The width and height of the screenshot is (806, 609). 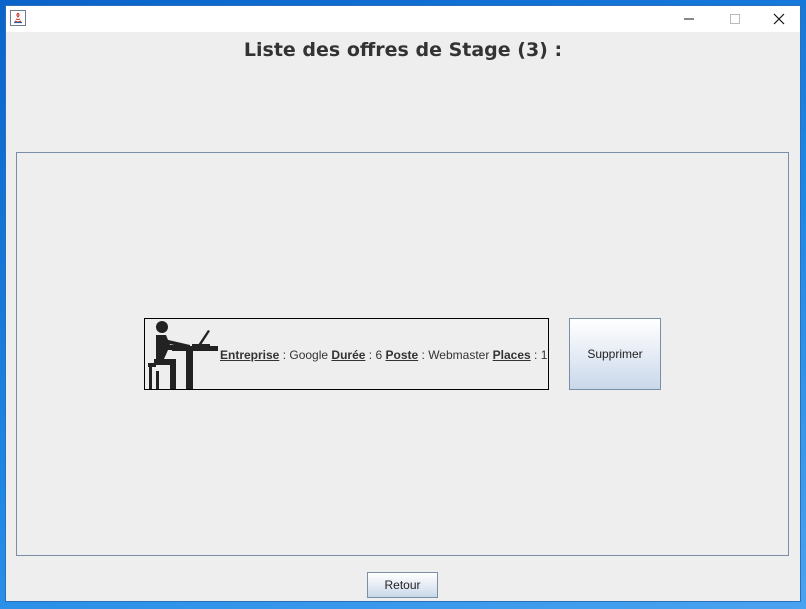 I want to click on maximize-icon, so click(x=735, y=19).